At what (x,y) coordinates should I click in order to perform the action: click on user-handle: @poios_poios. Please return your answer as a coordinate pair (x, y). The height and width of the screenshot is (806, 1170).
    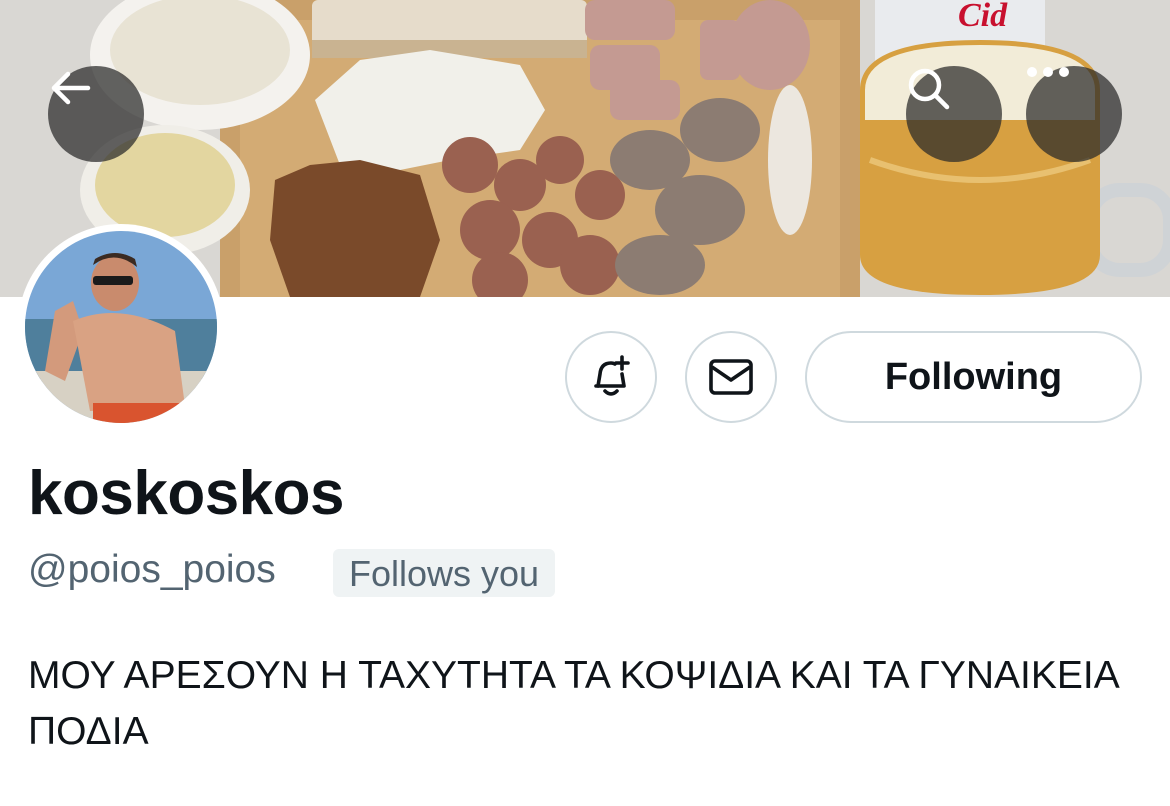
    Looking at the image, I should click on (152, 569).